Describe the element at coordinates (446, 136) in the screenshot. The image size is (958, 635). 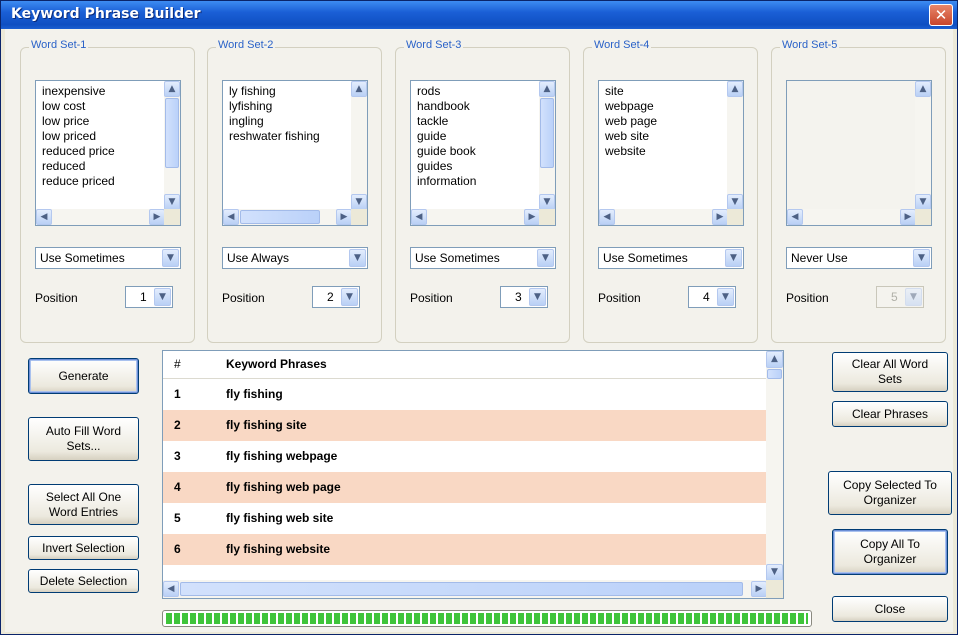
I see `list-item: guide` at that location.